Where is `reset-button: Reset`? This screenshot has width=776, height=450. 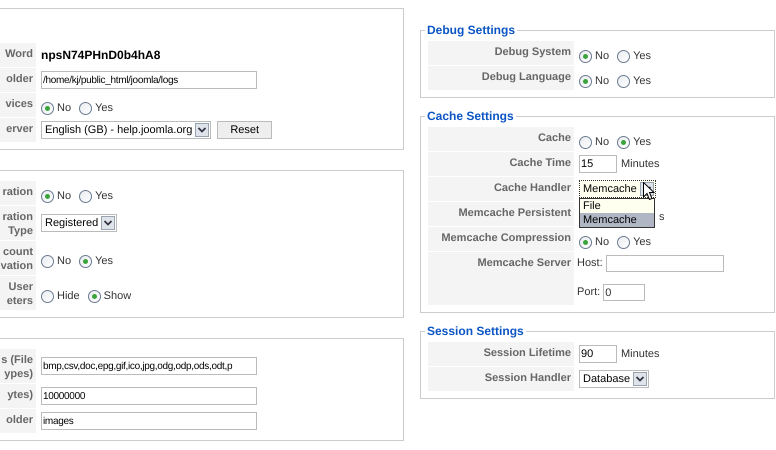 reset-button: Reset is located at coordinates (244, 130).